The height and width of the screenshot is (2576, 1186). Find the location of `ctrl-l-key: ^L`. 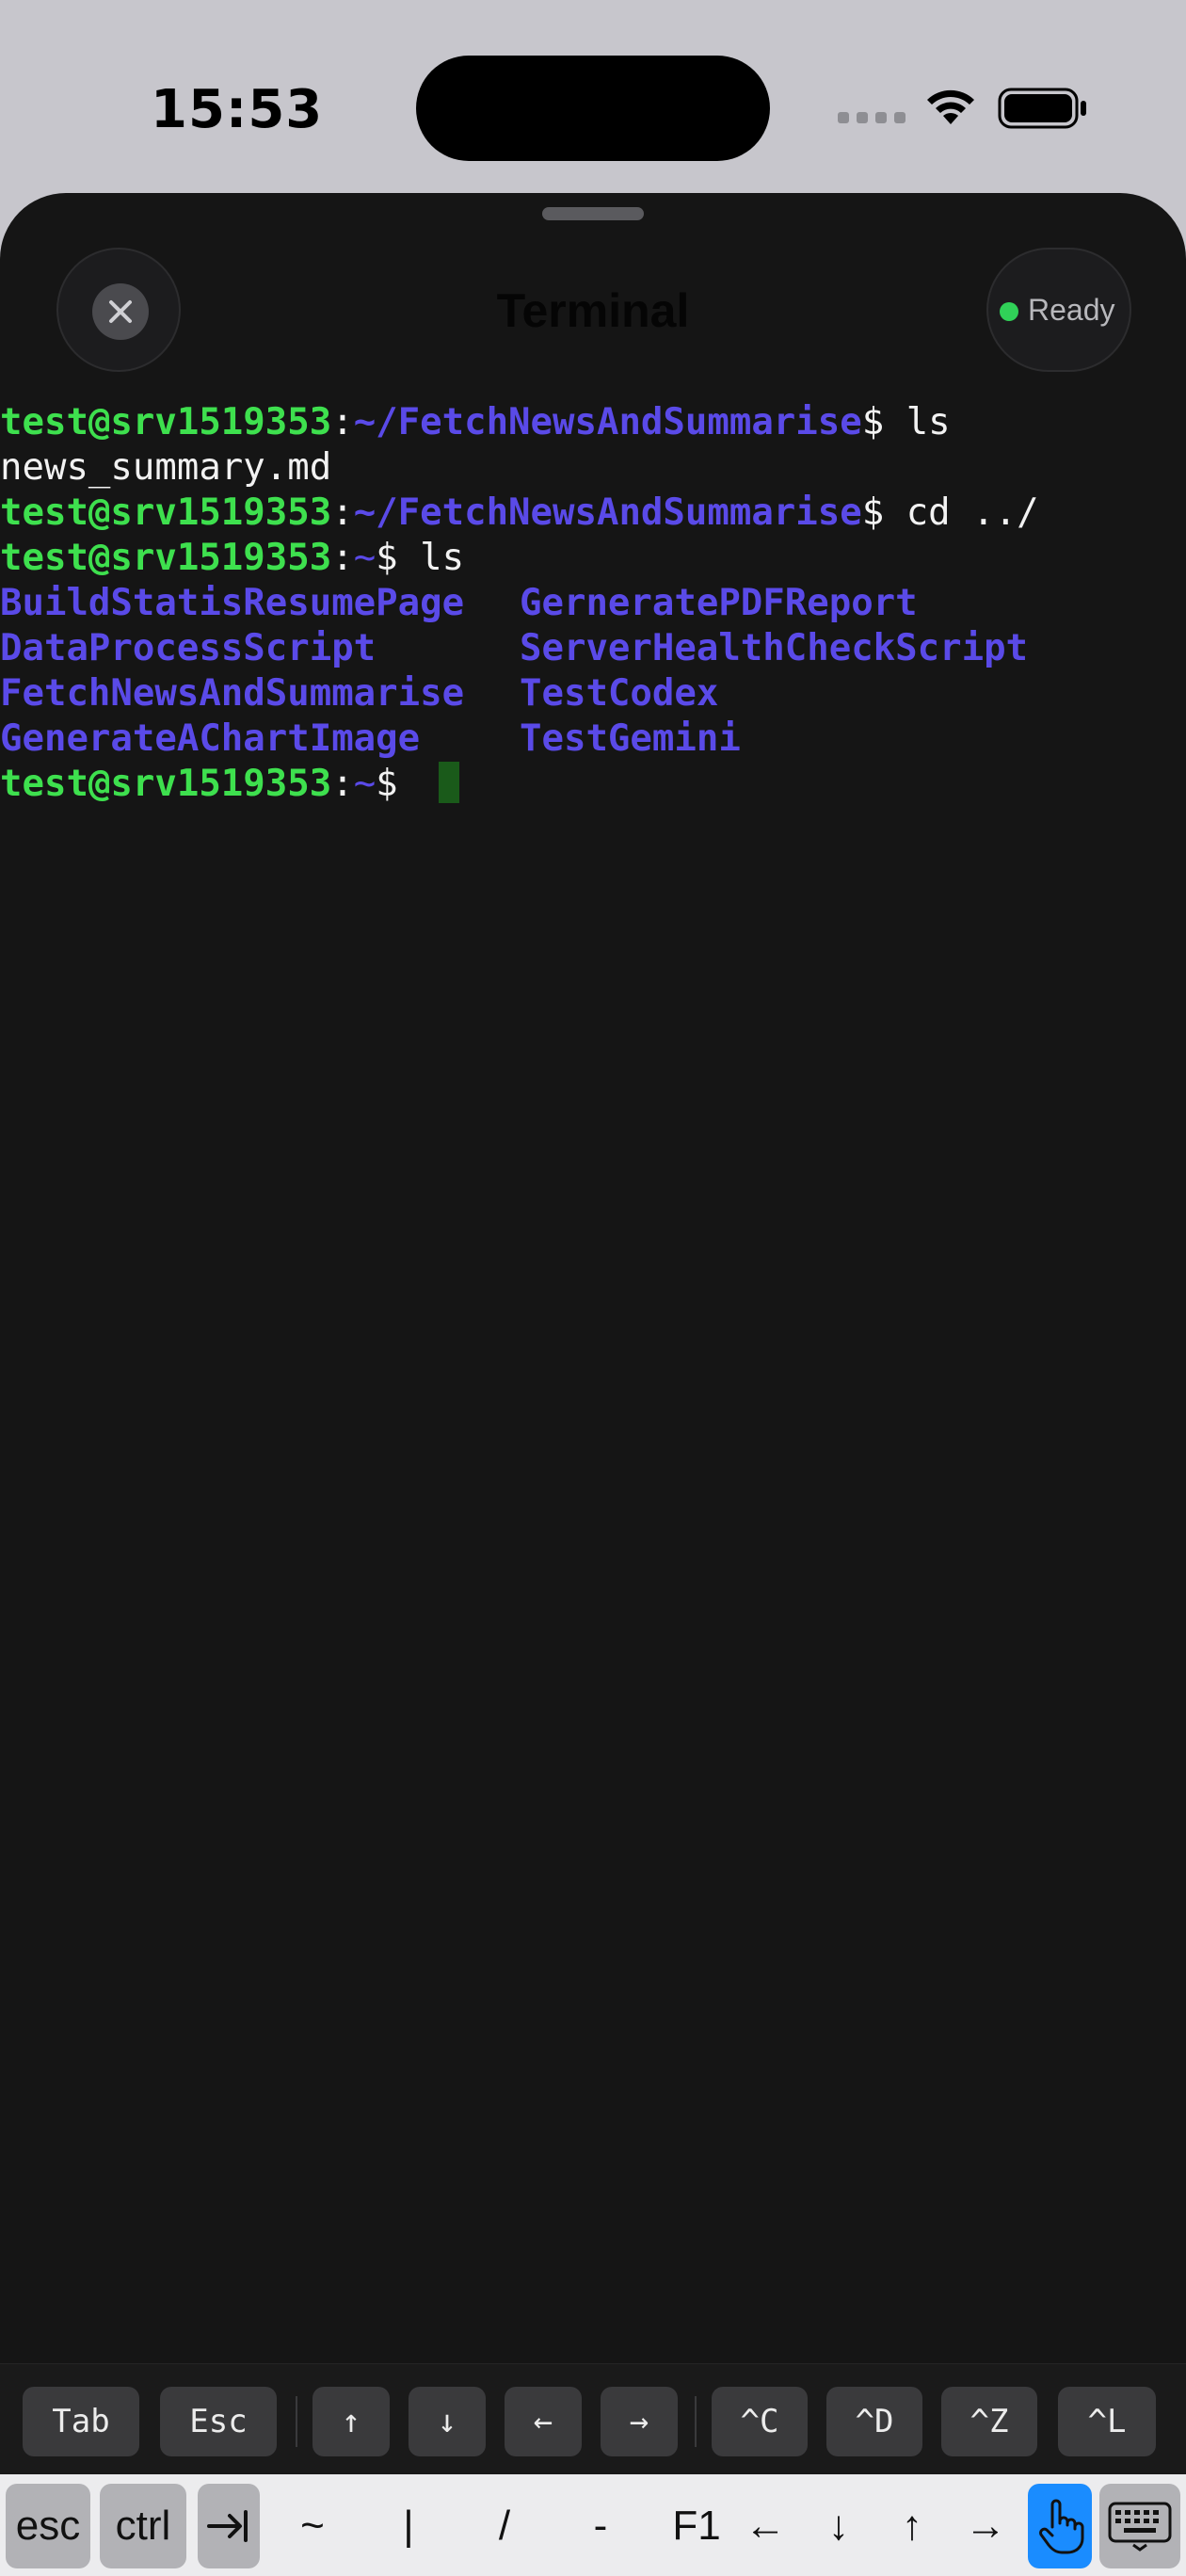

ctrl-l-key: ^L is located at coordinates (1107, 2421).